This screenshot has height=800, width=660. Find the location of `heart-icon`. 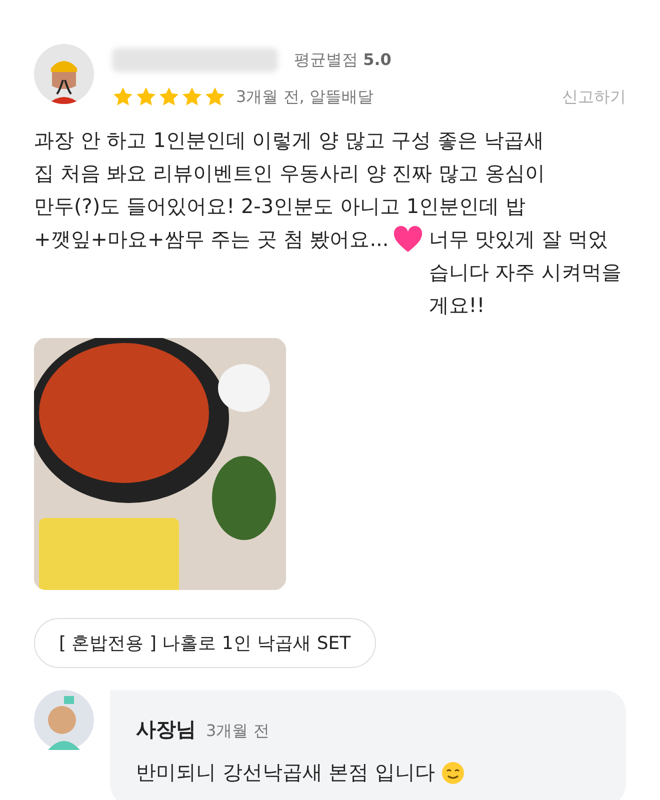

heart-icon is located at coordinates (407, 239).